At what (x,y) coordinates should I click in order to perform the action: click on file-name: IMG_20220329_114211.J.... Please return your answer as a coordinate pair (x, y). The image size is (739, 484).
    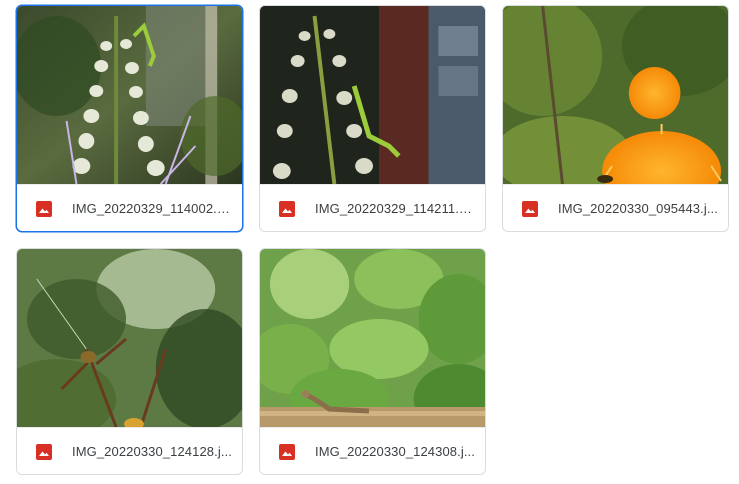
    Looking at the image, I should click on (395, 208).